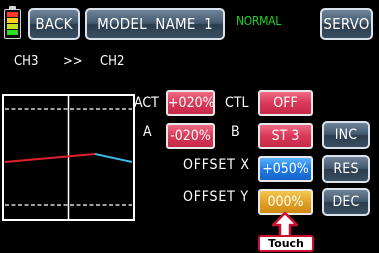 This screenshot has height=253, width=379. Describe the element at coordinates (112, 61) in the screenshot. I see `slave-channel-label: CH2` at that location.